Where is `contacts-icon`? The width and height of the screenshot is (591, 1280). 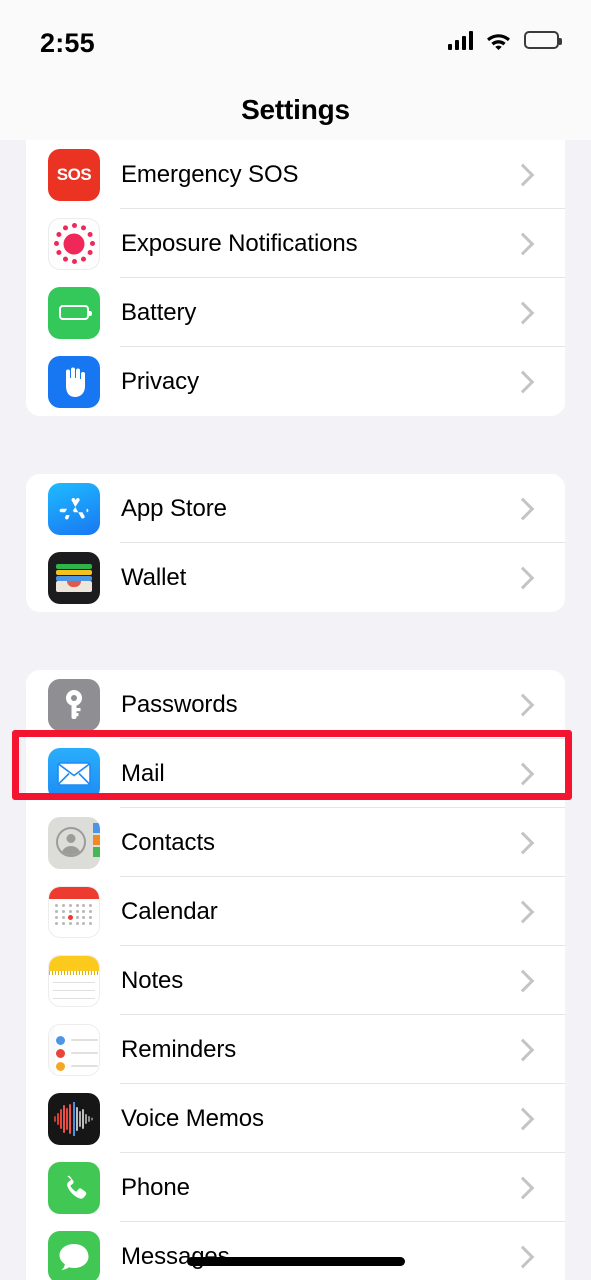
contacts-icon is located at coordinates (74, 842).